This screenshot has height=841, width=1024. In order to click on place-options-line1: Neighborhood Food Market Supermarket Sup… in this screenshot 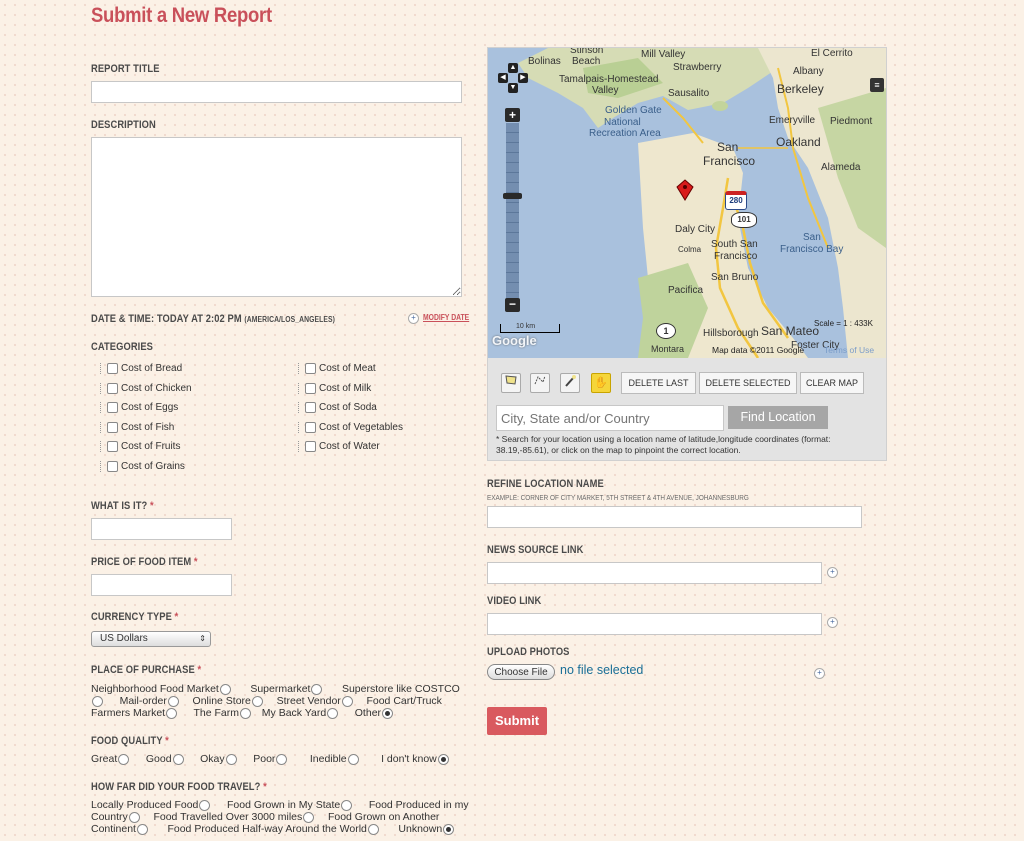, I will do `click(275, 689)`.